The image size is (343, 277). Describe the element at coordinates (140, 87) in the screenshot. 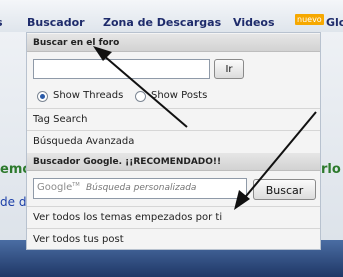

I see `arrow-to-buscador-icon` at that location.